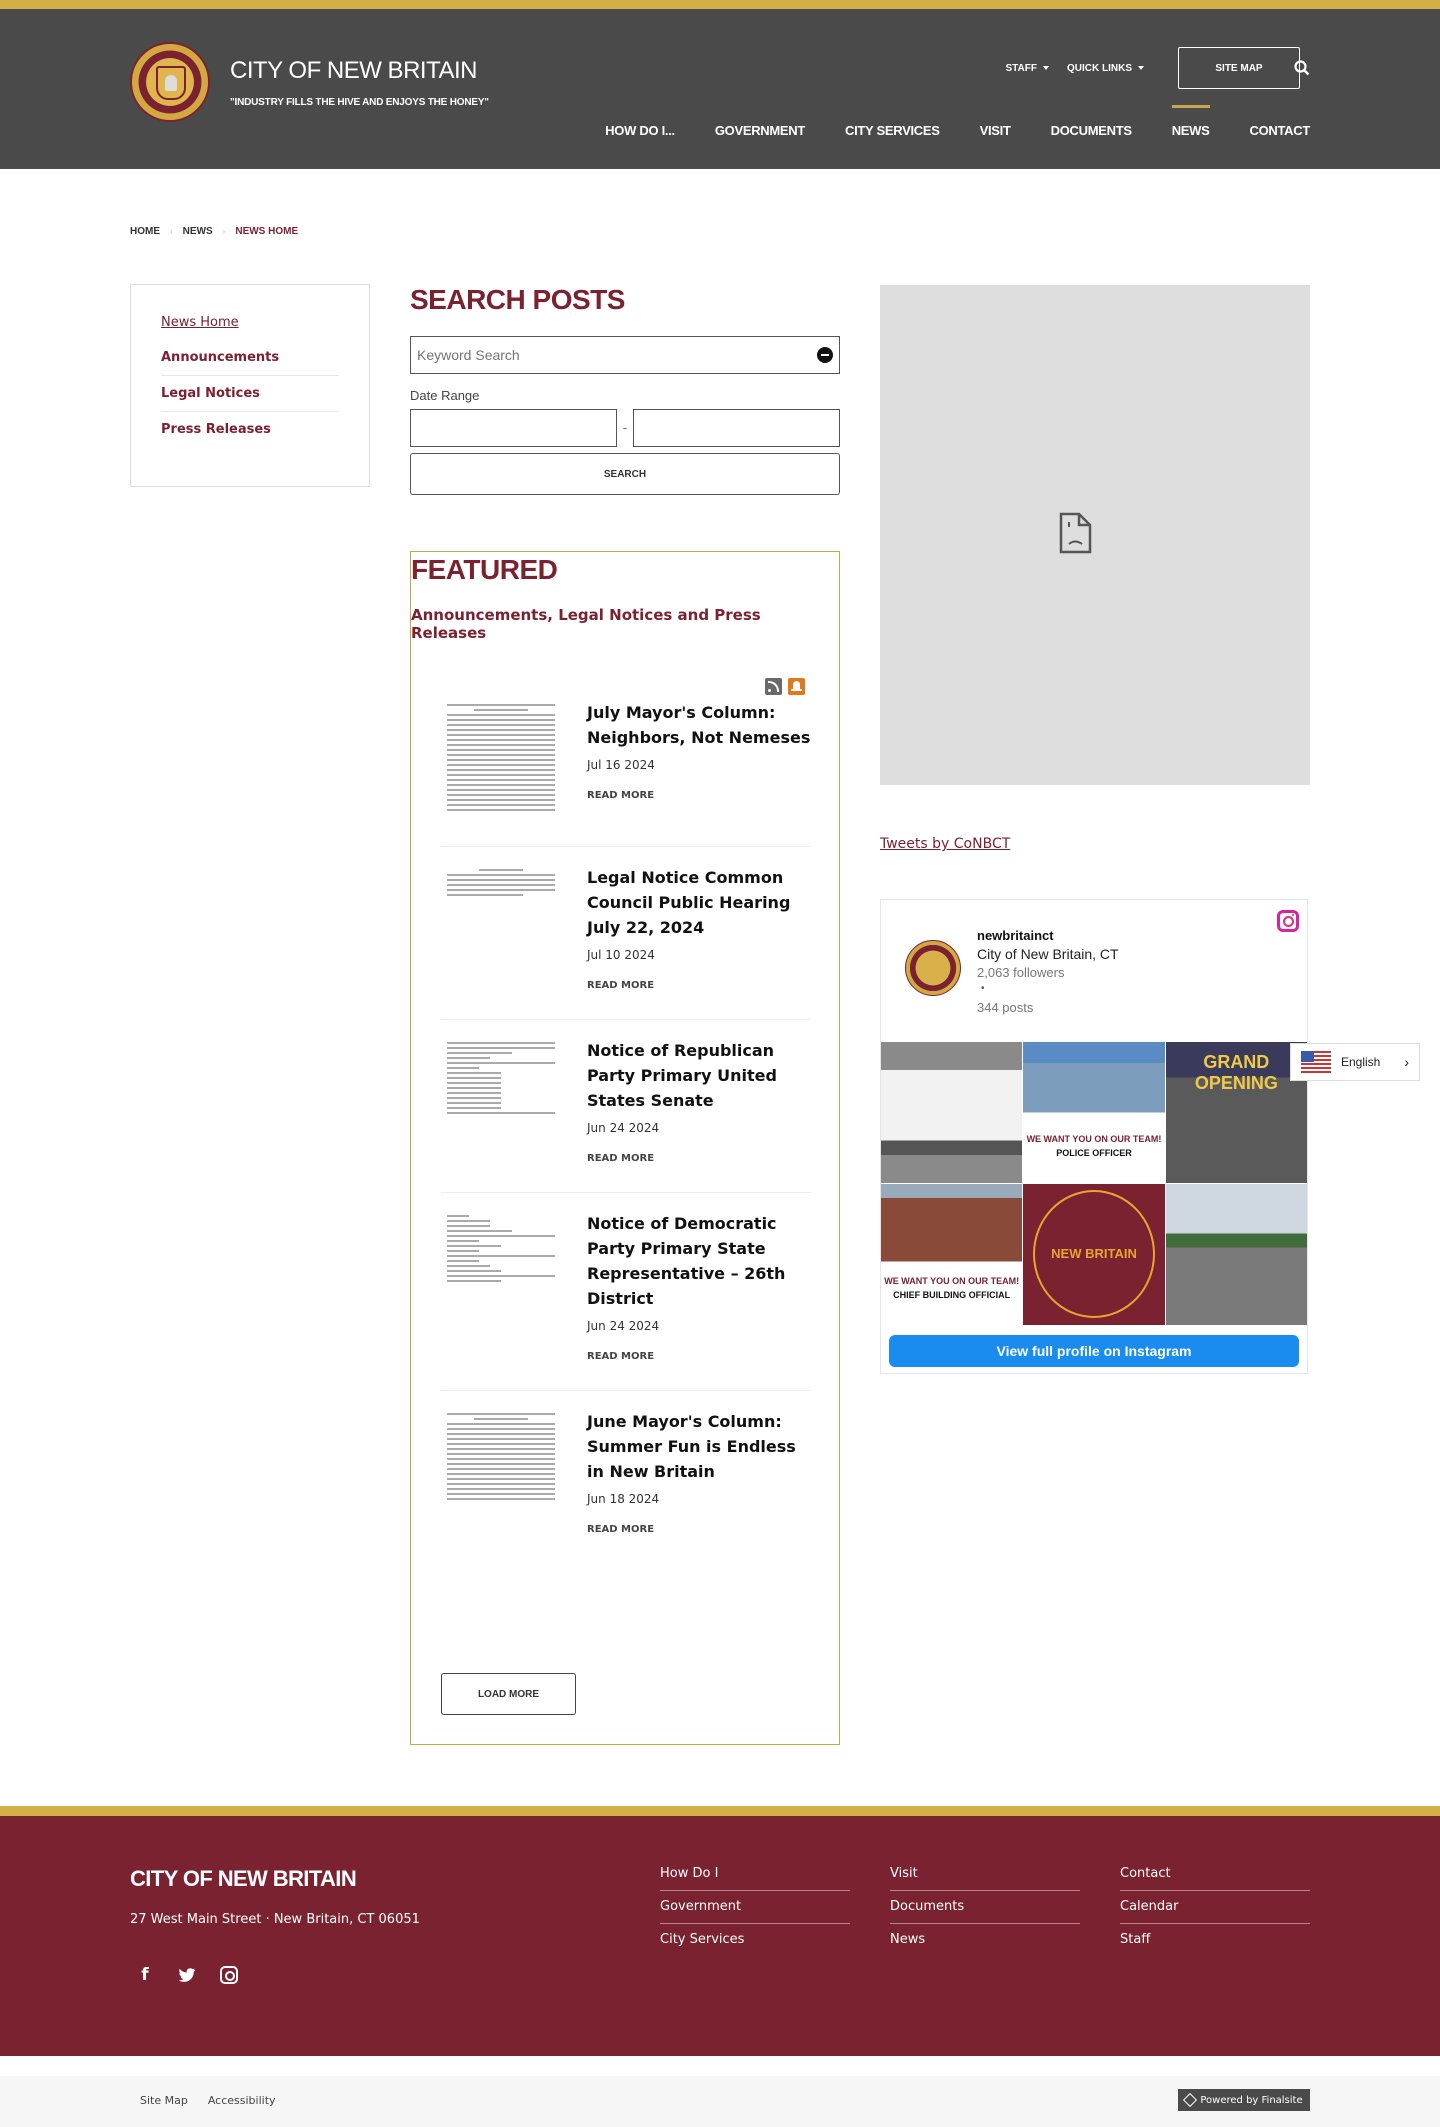 This screenshot has width=1440, height=2127. What do you see at coordinates (1094, 1153) in the screenshot?
I see `tile-caption: POLICE OFFICER` at bounding box center [1094, 1153].